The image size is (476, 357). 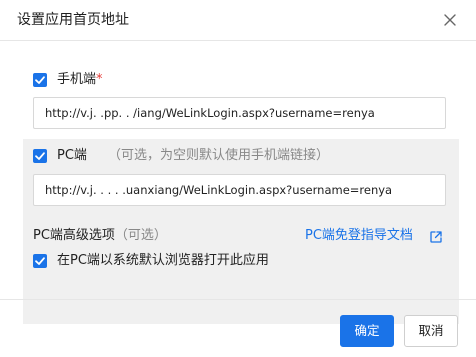 I want to click on confirm-button: 确定, so click(x=367, y=331).